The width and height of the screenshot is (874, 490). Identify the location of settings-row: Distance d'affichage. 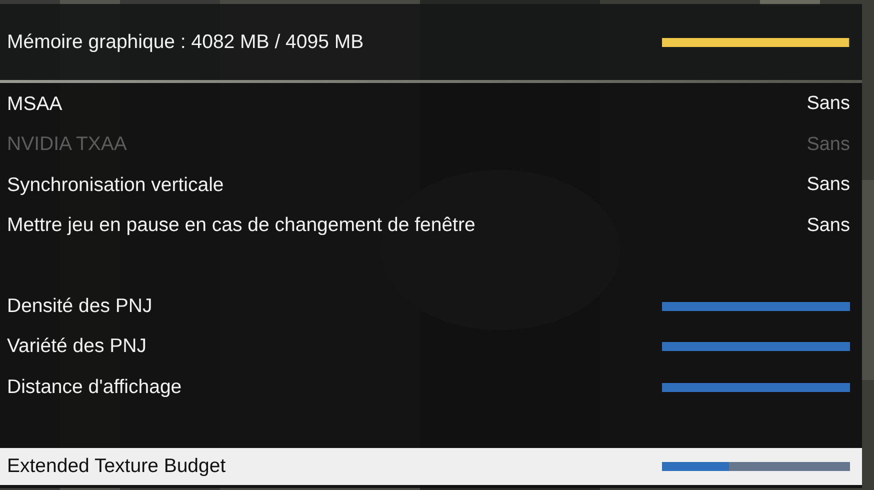
(431, 387).